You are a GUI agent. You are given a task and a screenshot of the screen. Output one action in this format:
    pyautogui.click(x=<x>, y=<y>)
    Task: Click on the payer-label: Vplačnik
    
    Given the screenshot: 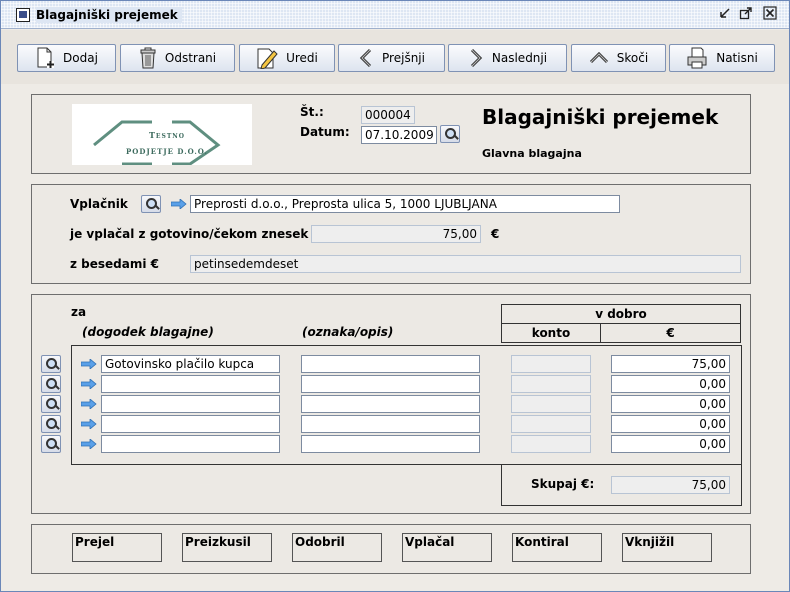 What is the action you would take?
    pyautogui.click(x=99, y=204)
    